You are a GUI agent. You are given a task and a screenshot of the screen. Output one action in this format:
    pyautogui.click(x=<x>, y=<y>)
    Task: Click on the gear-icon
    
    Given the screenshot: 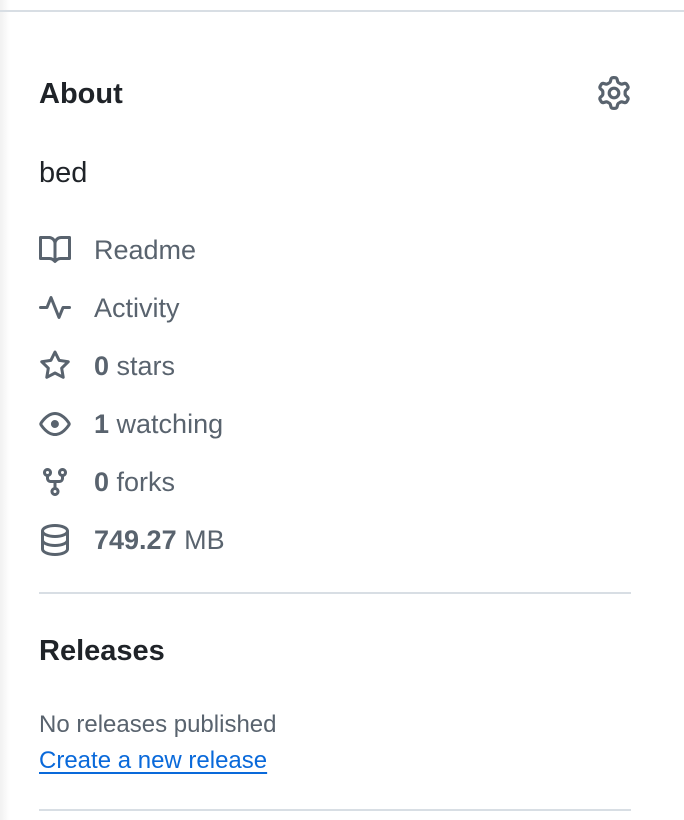 What is the action you would take?
    pyautogui.click(x=614, y=93)
    